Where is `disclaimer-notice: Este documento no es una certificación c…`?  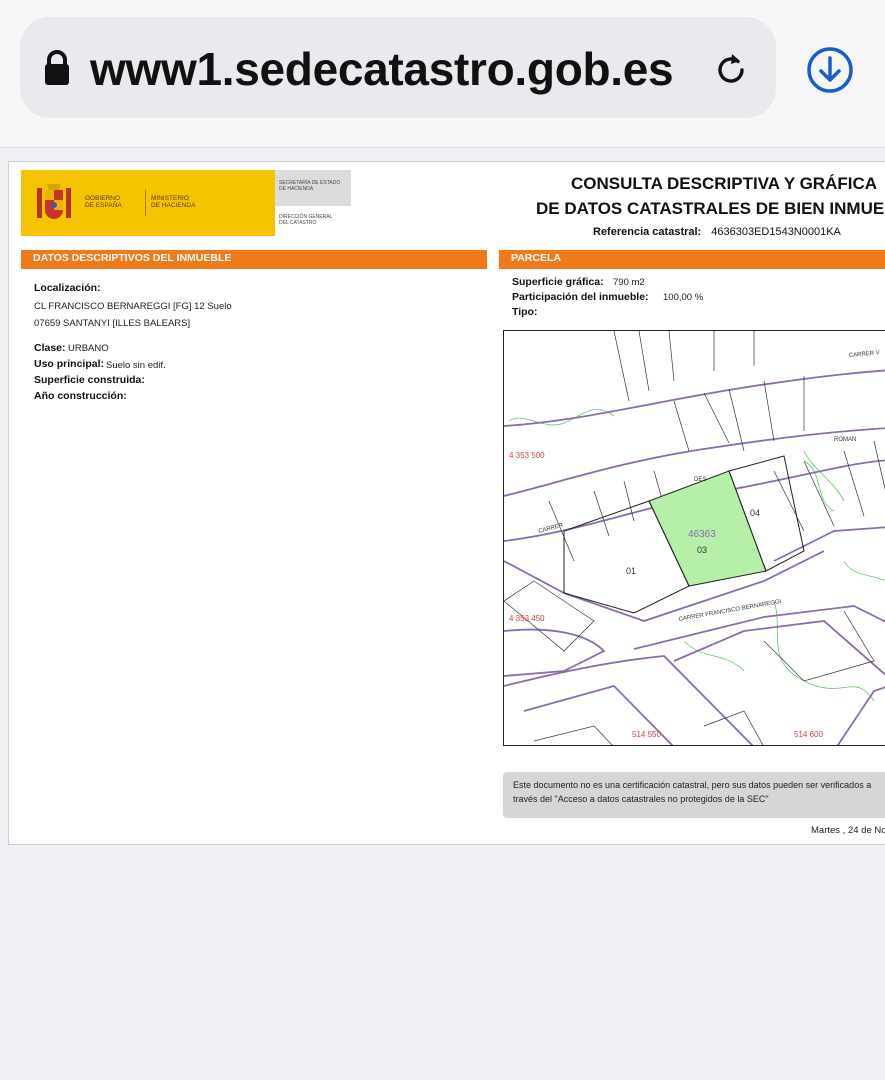 disclaimer-notice: Este documento no es una certificación c… is located at coordinates (694, 795).